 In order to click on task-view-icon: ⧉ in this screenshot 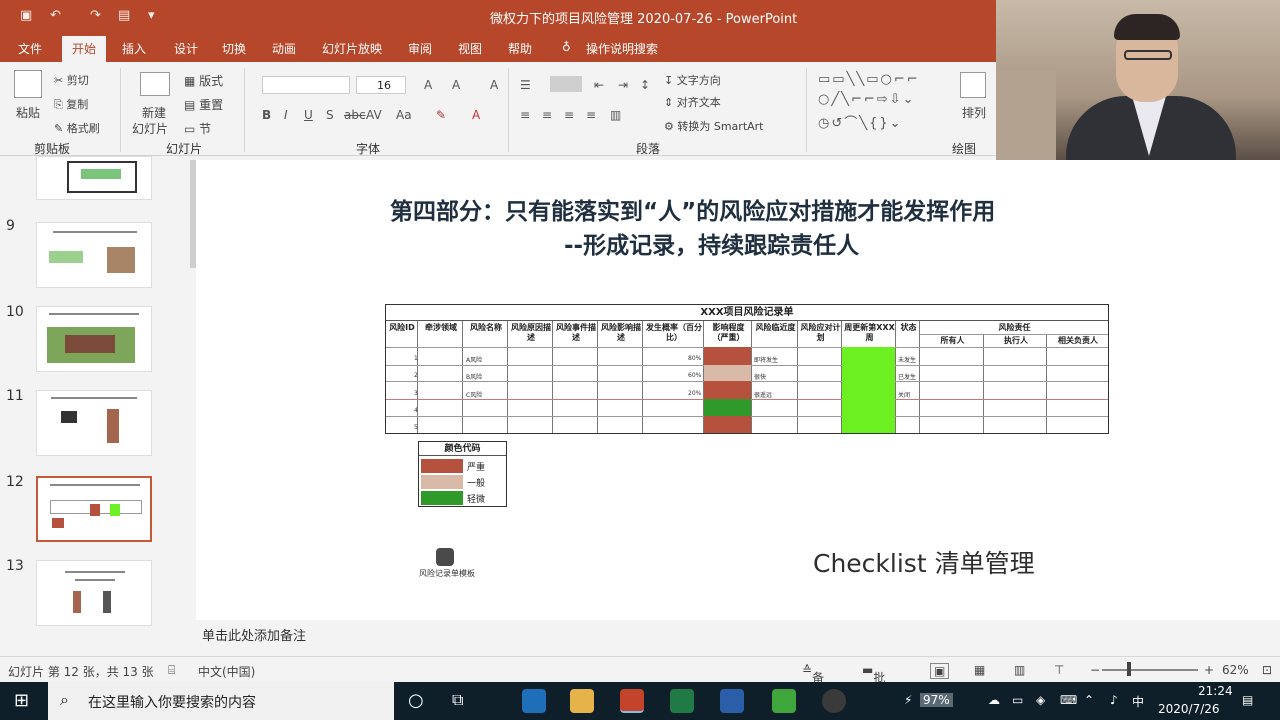, I will do `click(457, 700)`.